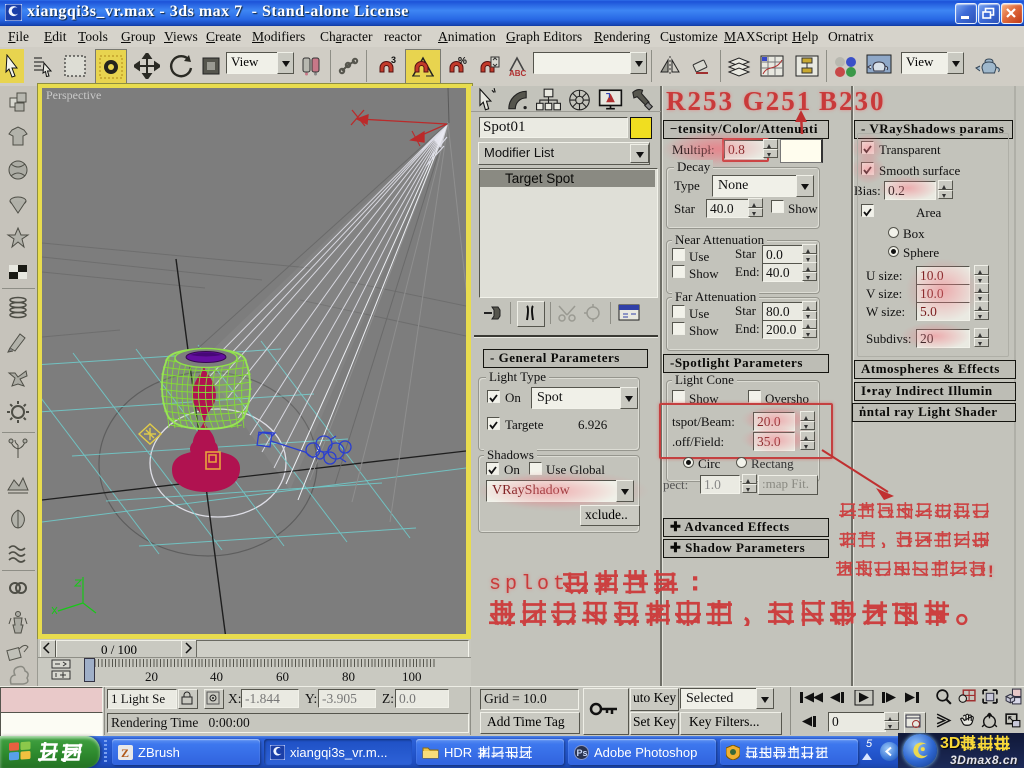 This screenshot has height=768, width=1024. Describe the element at coordinates (582, 753) in the screenshot. I see `svg-text: Ps` at that location.